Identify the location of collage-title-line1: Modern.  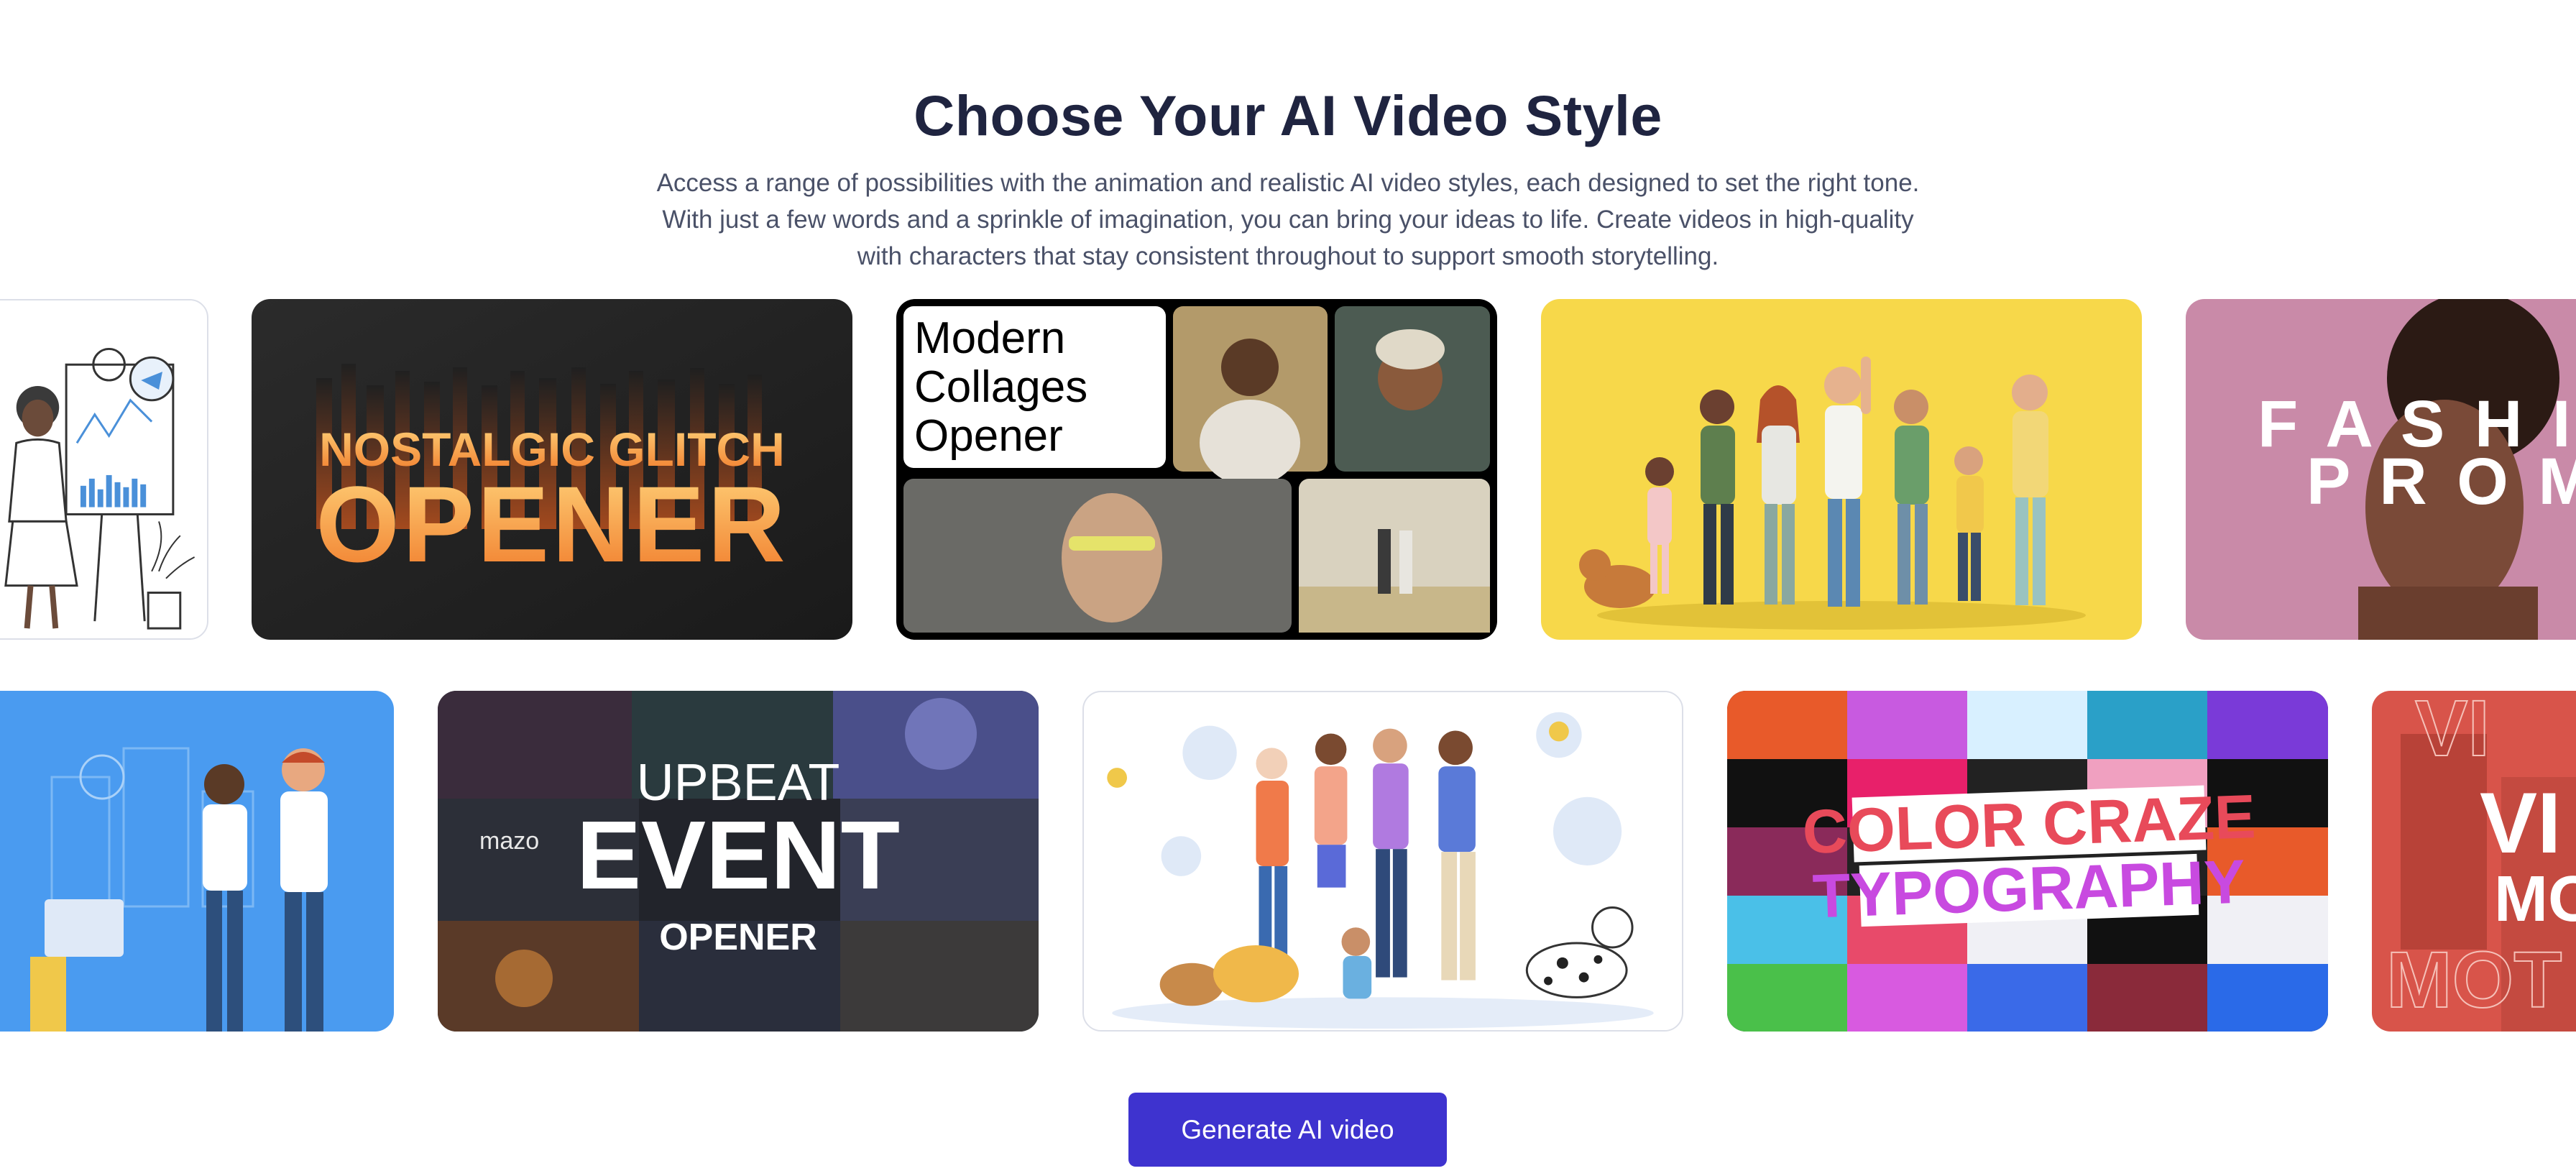
(989, 338).